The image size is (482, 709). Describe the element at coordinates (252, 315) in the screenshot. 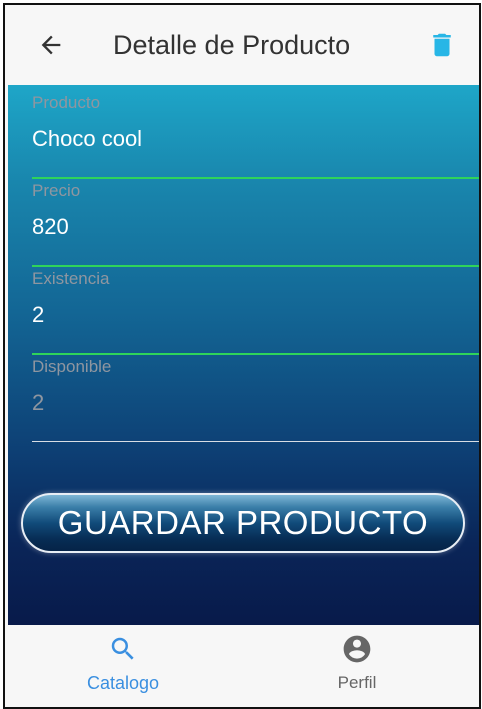

I see `stock-input` at that location.